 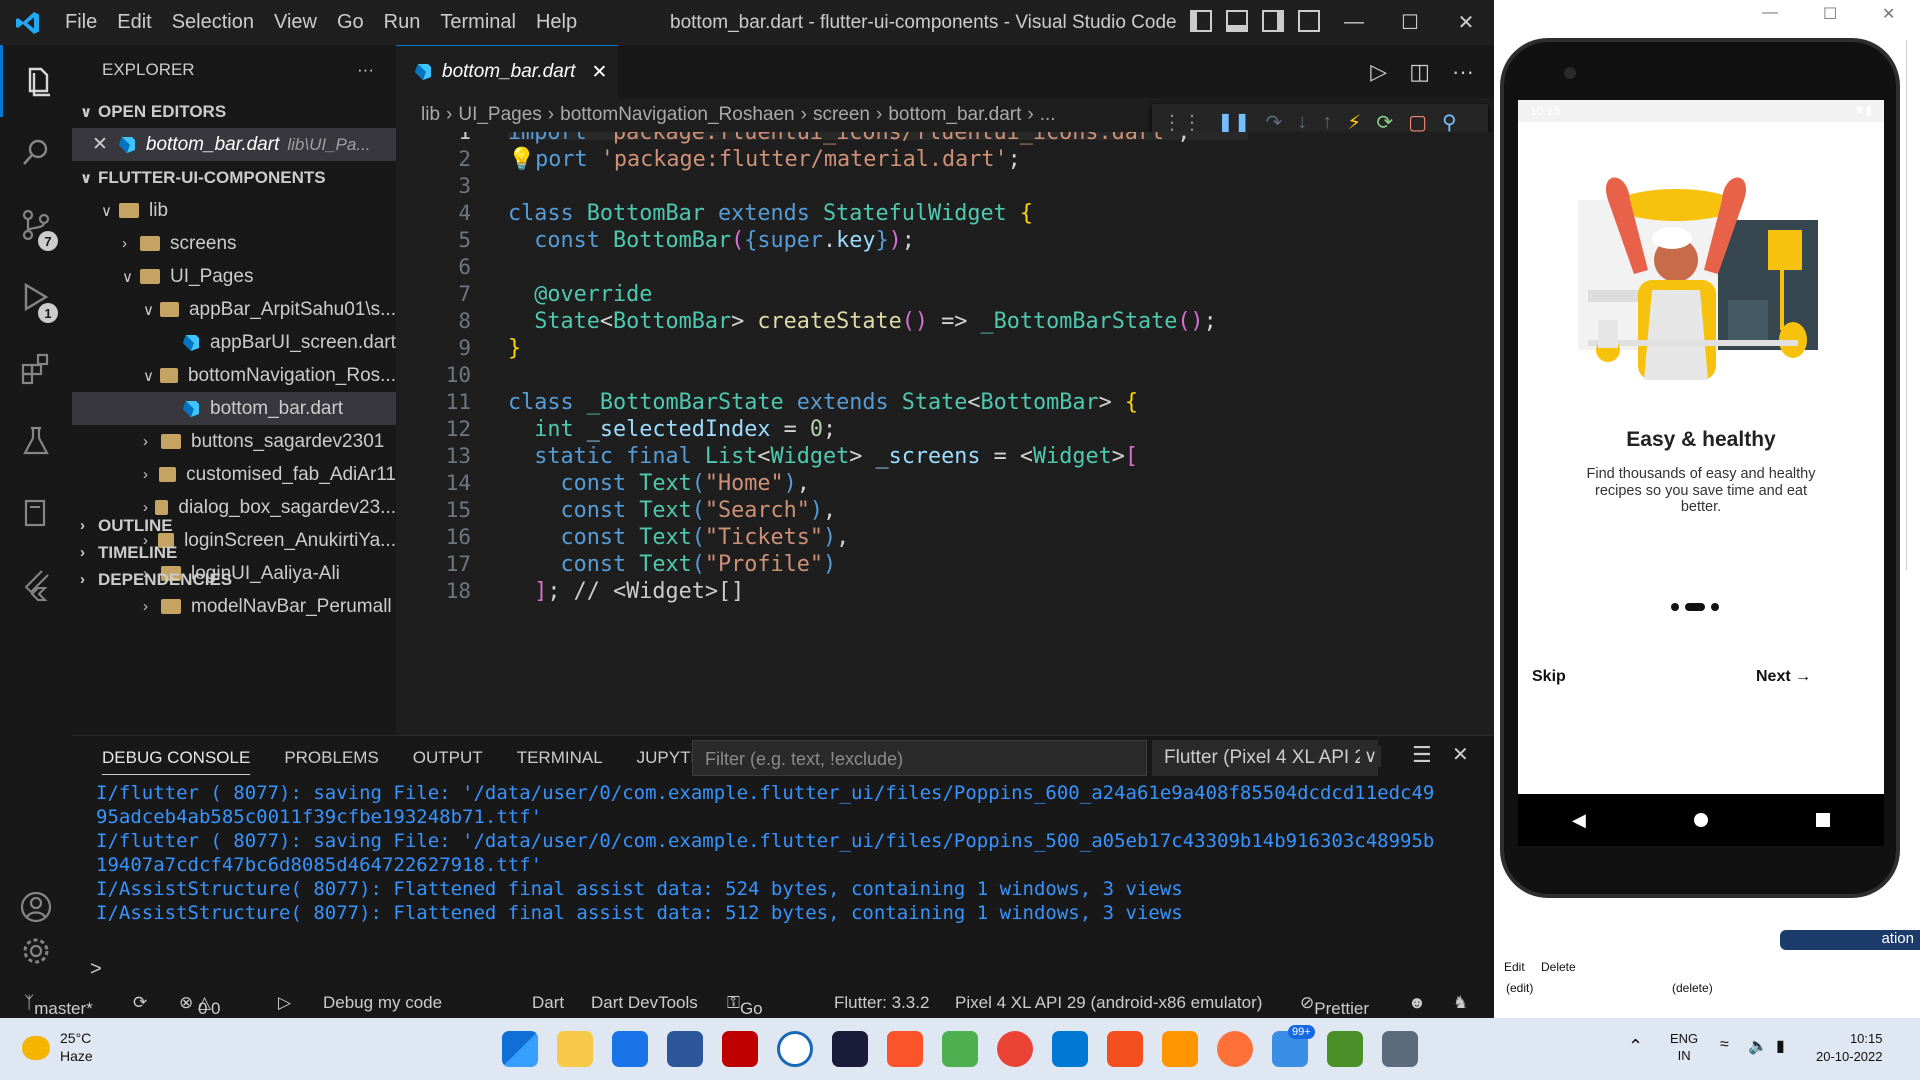 I want to click on whatsapp-icon, so click(x=795, y=1049).